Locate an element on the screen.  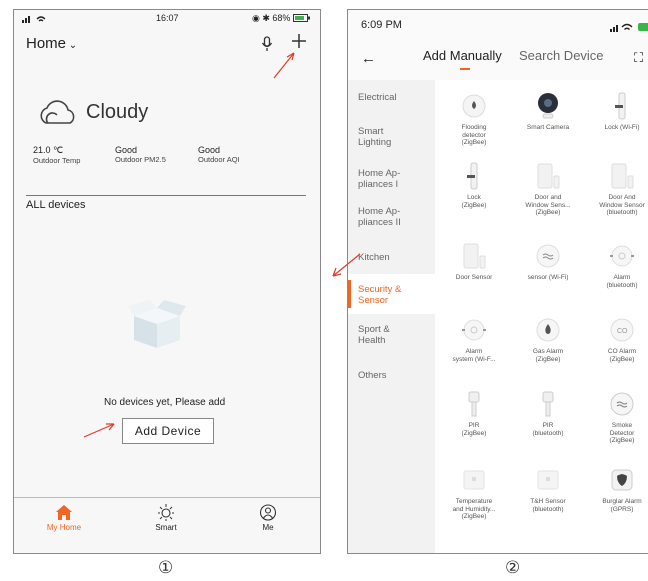
tab-add-manually: Add Manually is located at coordinates (462, 55).